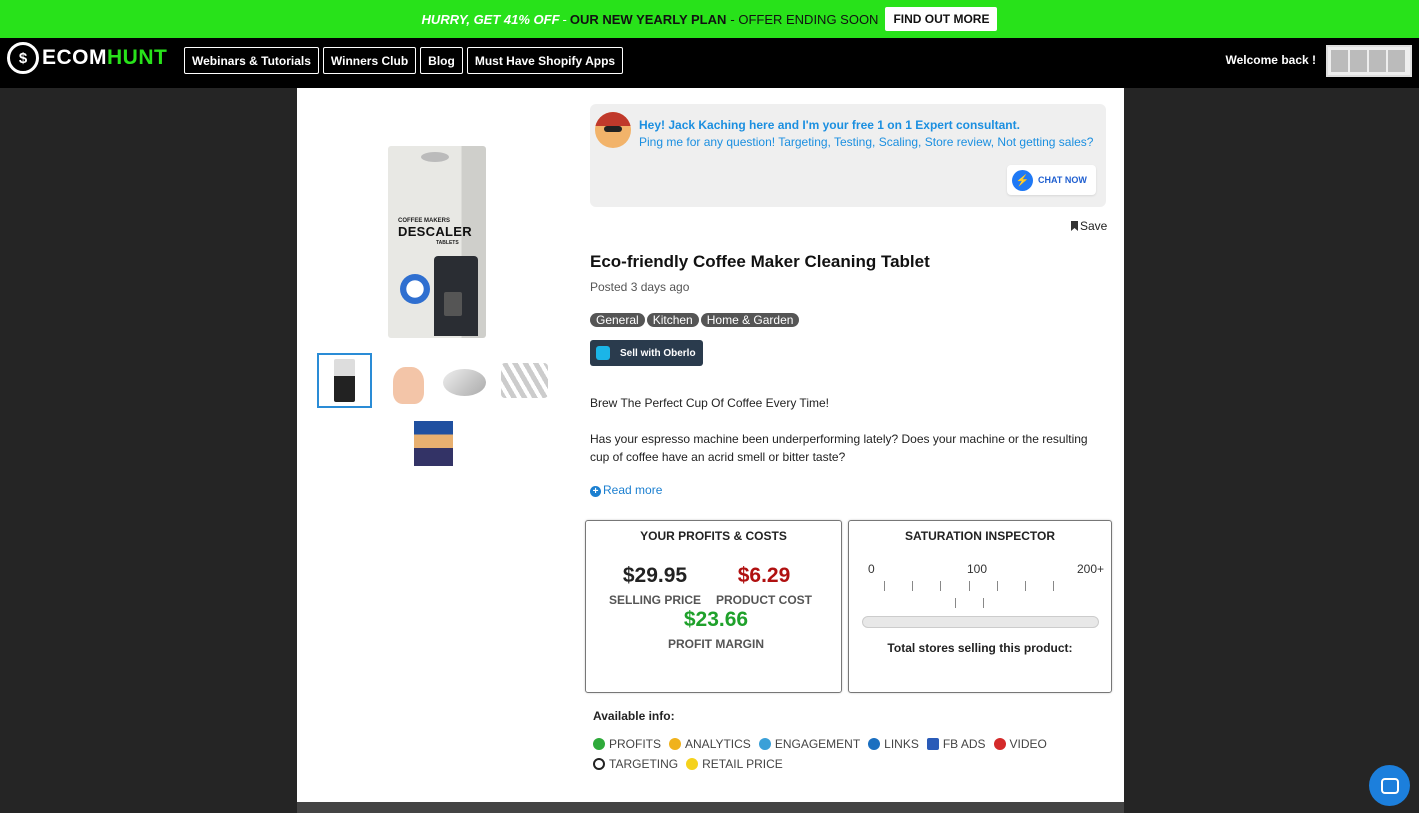 The width and height of the screenshot is (1419, 813). Describe the element at coordinates (655, 575) in the screenshot. I see `selling-price-value: $29.95` at that location.